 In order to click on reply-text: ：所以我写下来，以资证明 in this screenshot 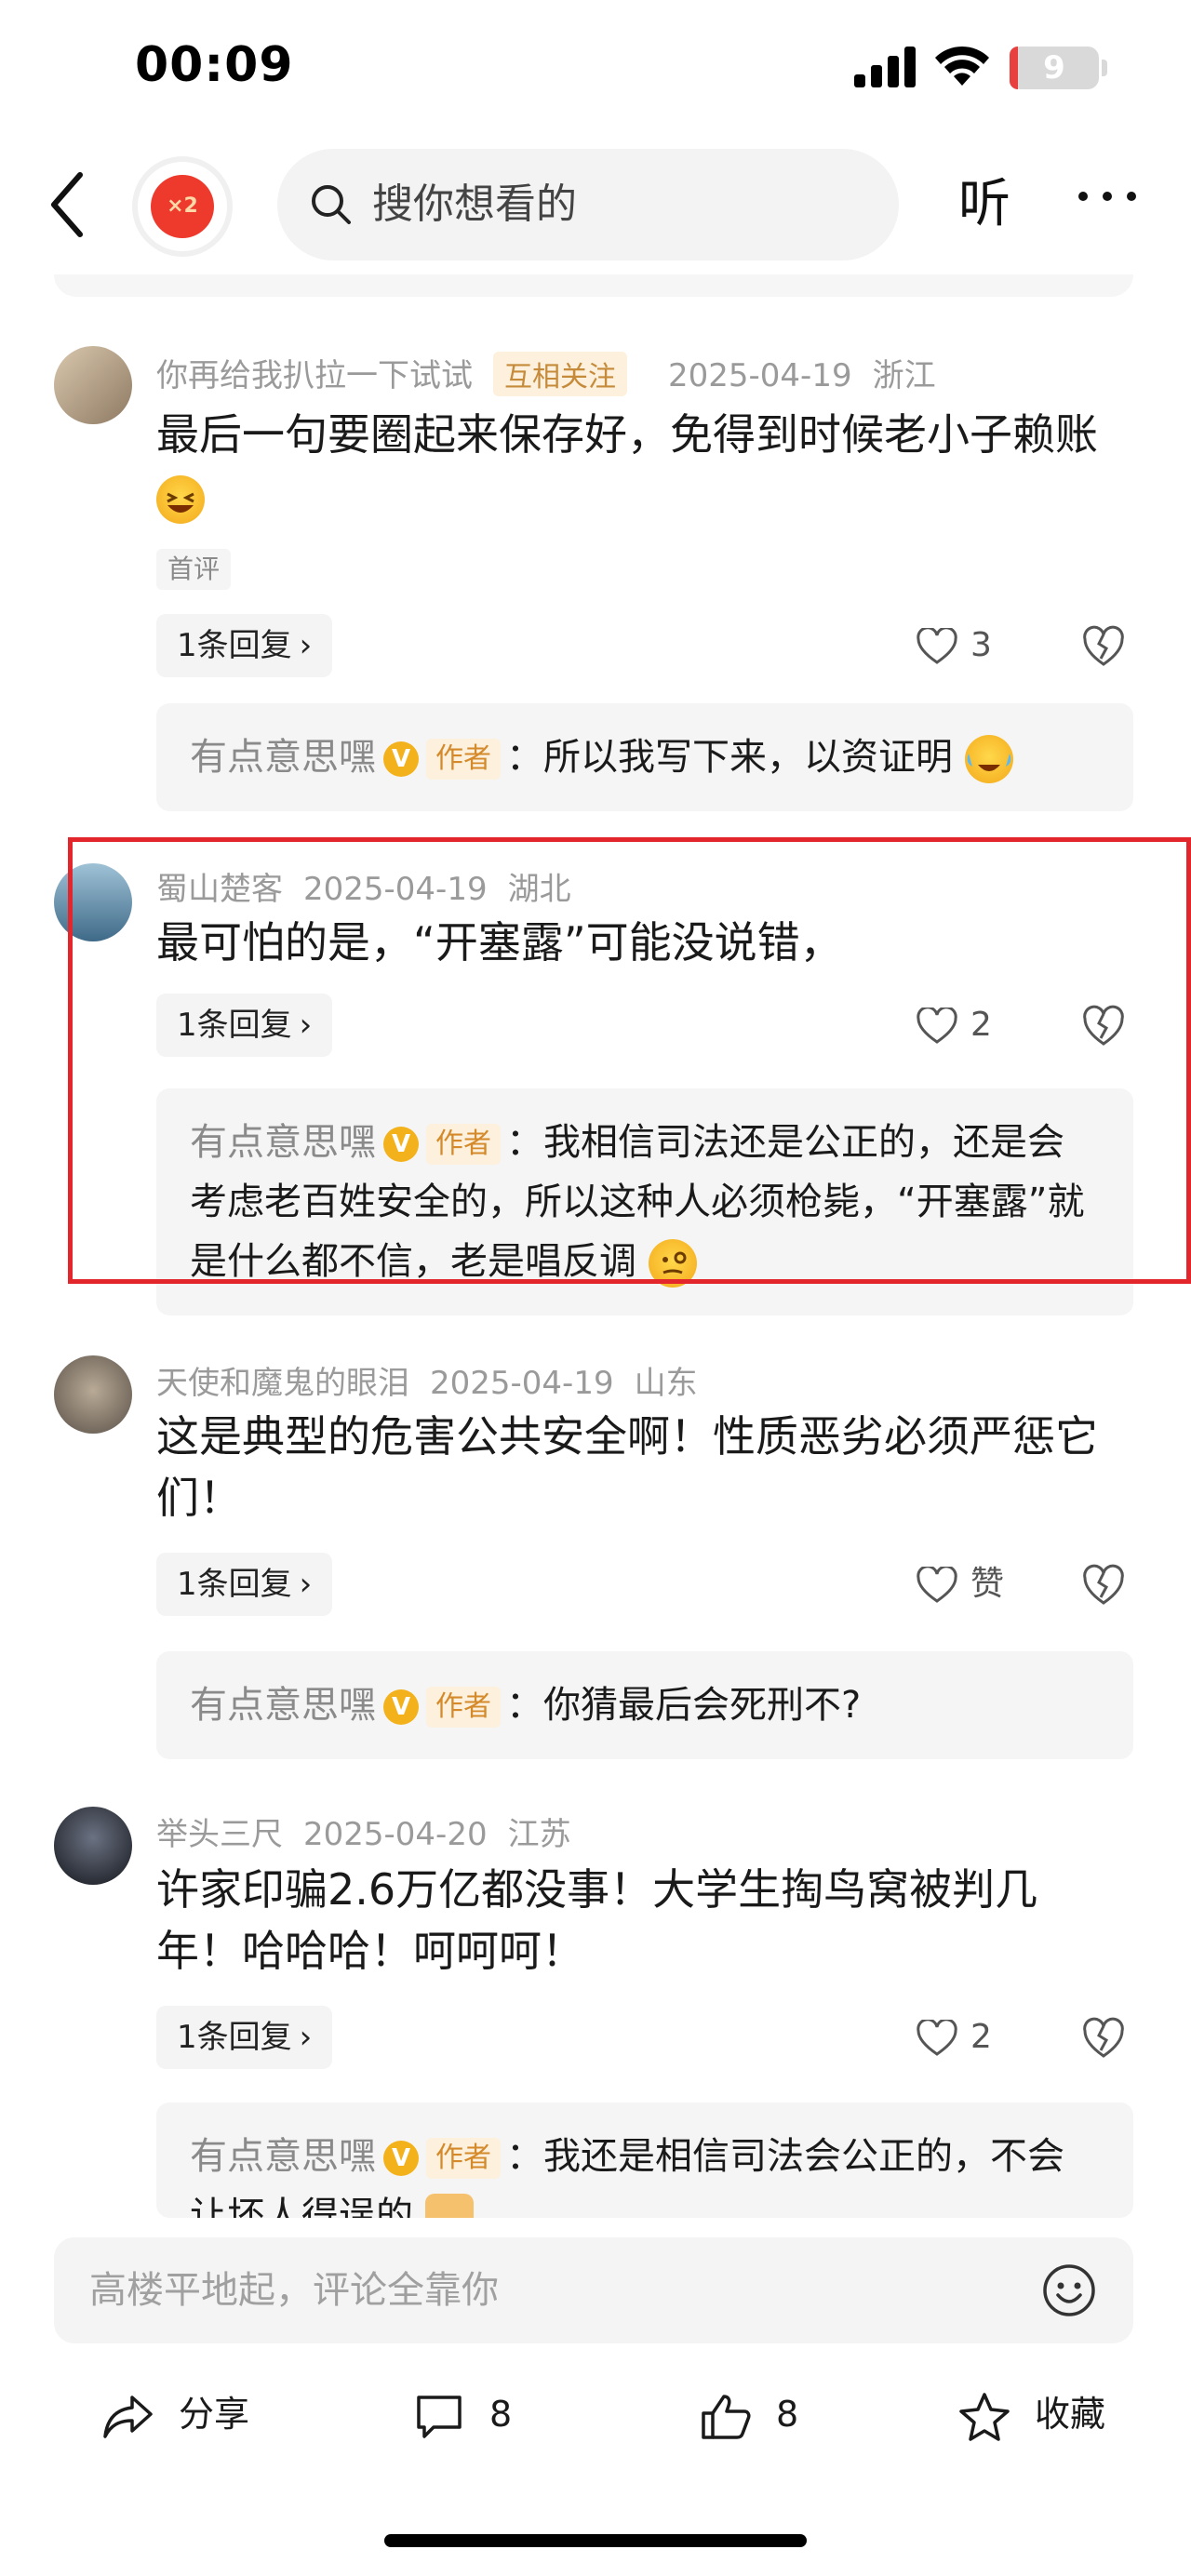, I will do `click(729, 757)`.